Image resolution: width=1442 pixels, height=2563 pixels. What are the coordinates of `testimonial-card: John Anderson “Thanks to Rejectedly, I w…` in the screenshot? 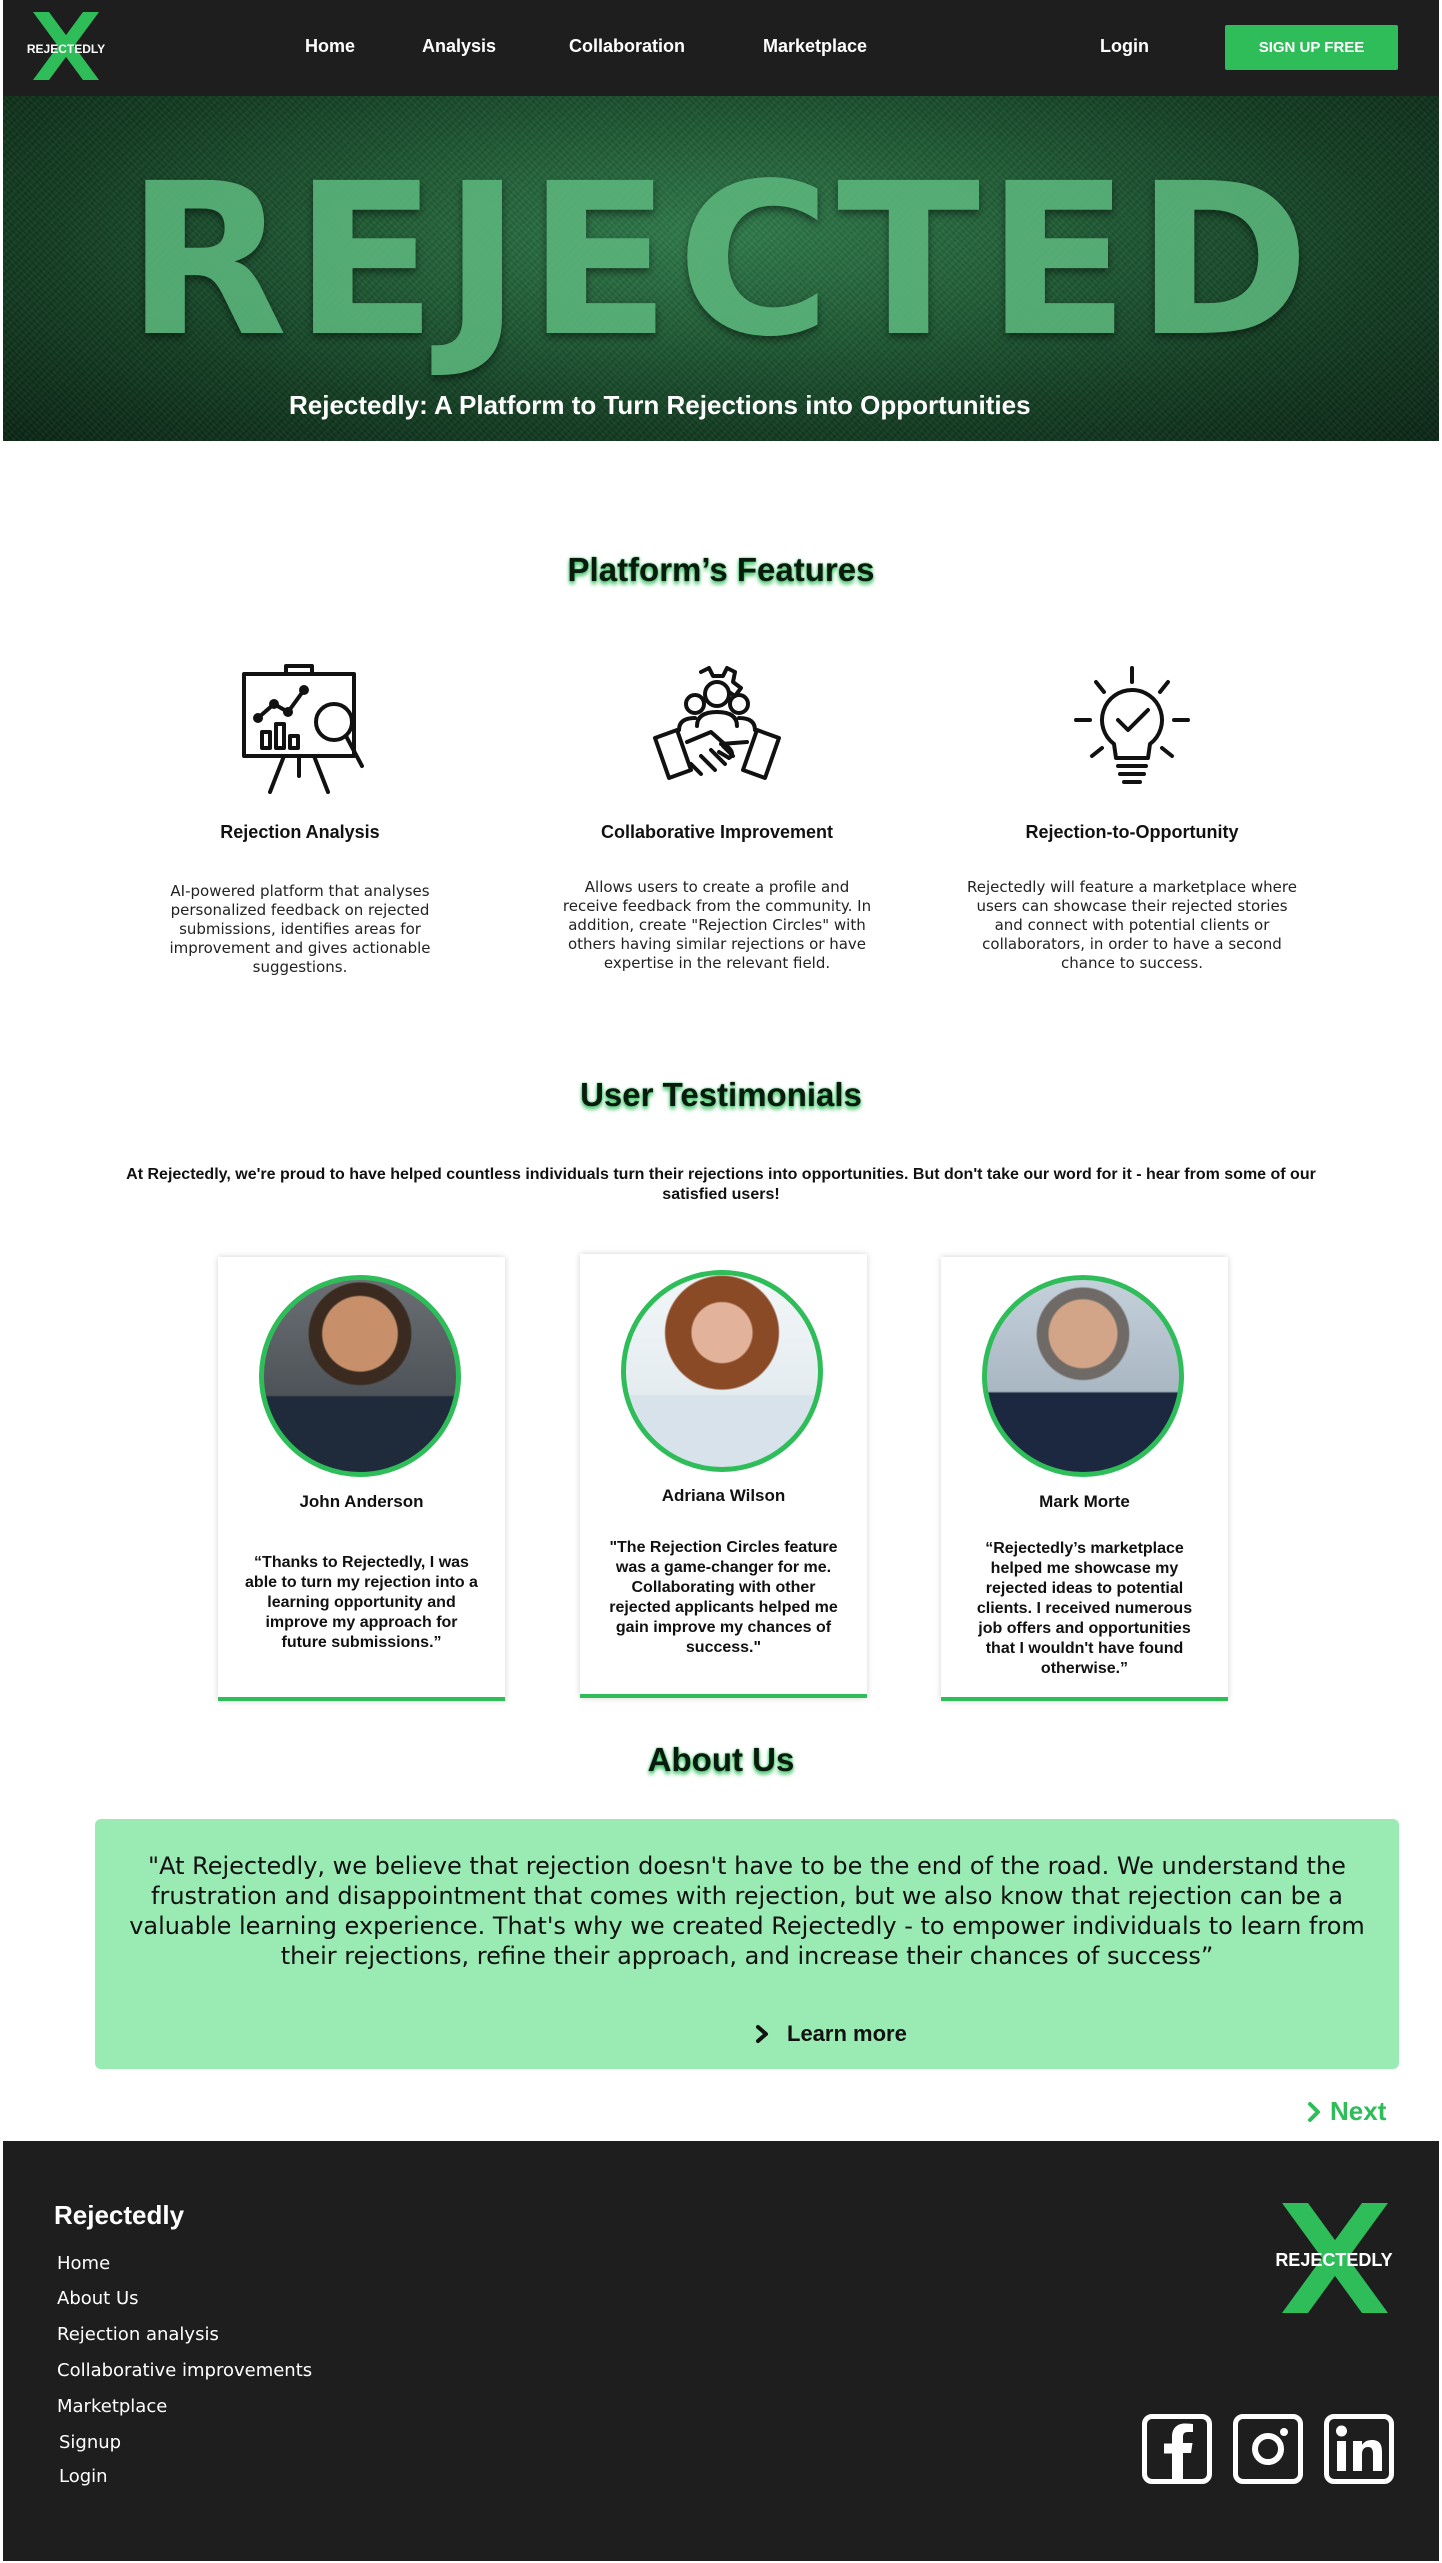 It's located at (361, 1479).